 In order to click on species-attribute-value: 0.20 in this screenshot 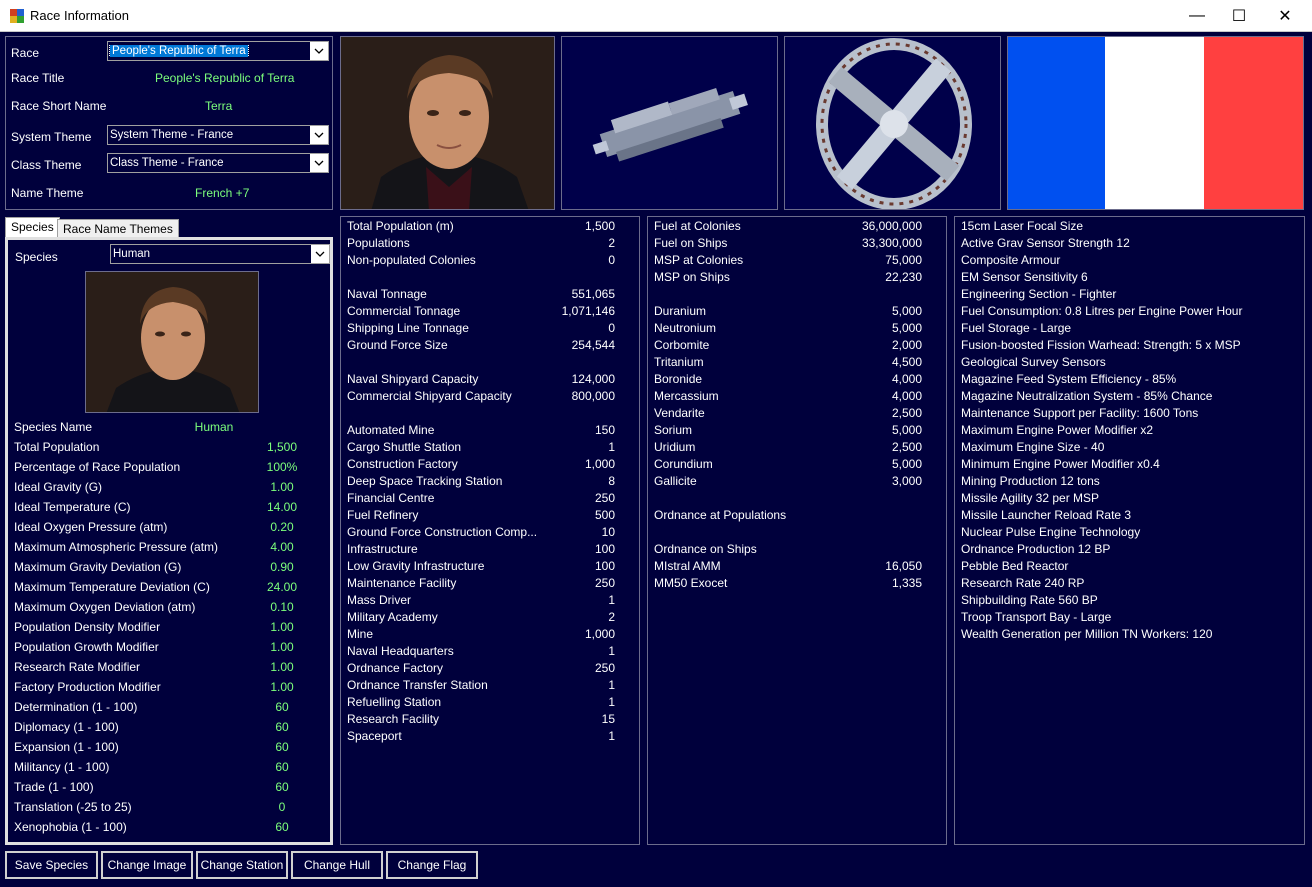, I will do `click(282, 527)`.